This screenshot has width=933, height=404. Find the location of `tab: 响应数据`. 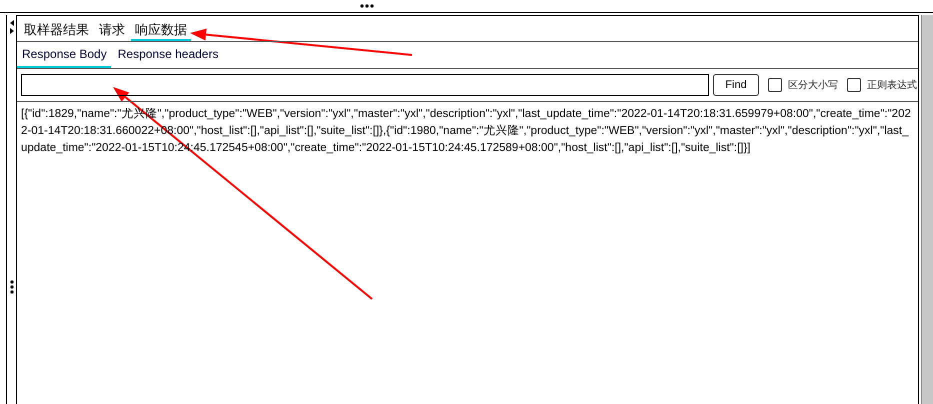

tab: 响应数据 is located at coordinates (161, 28).